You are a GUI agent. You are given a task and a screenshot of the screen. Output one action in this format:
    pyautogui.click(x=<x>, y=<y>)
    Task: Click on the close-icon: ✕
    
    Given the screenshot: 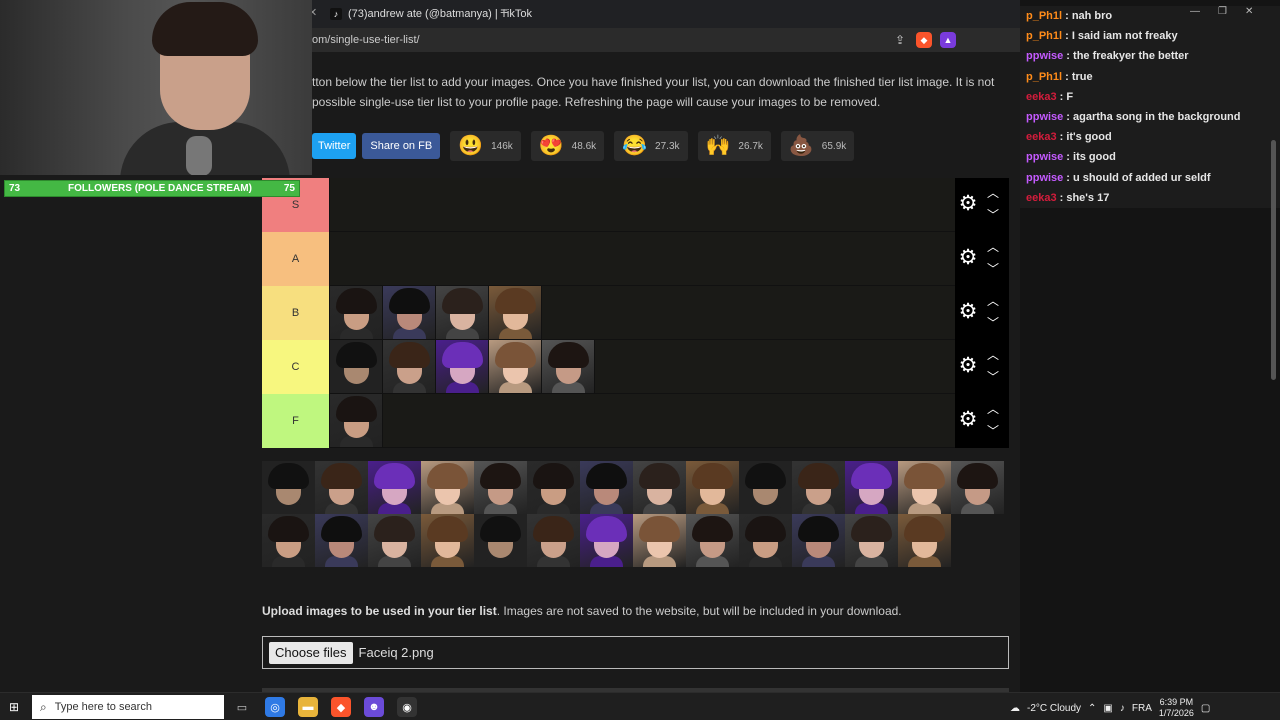 What is the action you would take?
    pyautogui.click(x=1249, y=11)
    